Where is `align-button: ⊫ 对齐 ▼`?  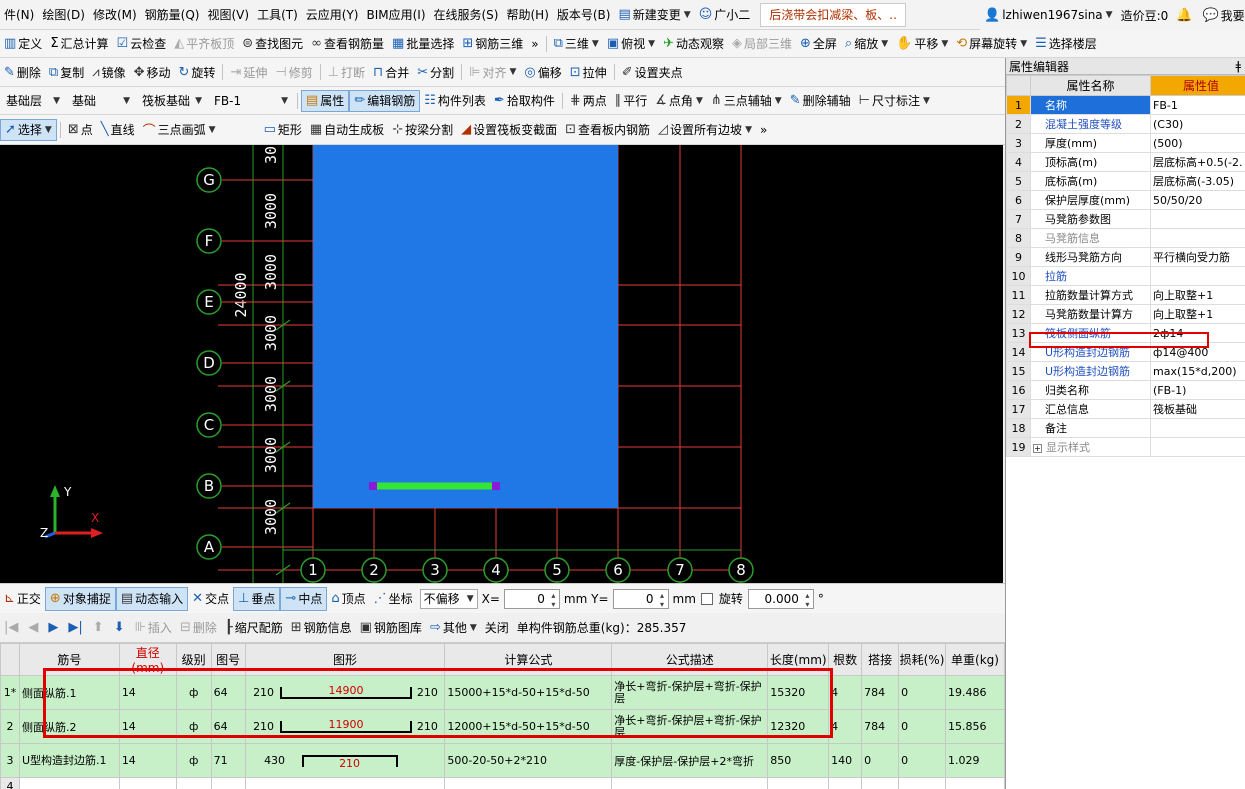 align-button: ⊫ 对齐 ▼ is located at coordinates (492, 72).